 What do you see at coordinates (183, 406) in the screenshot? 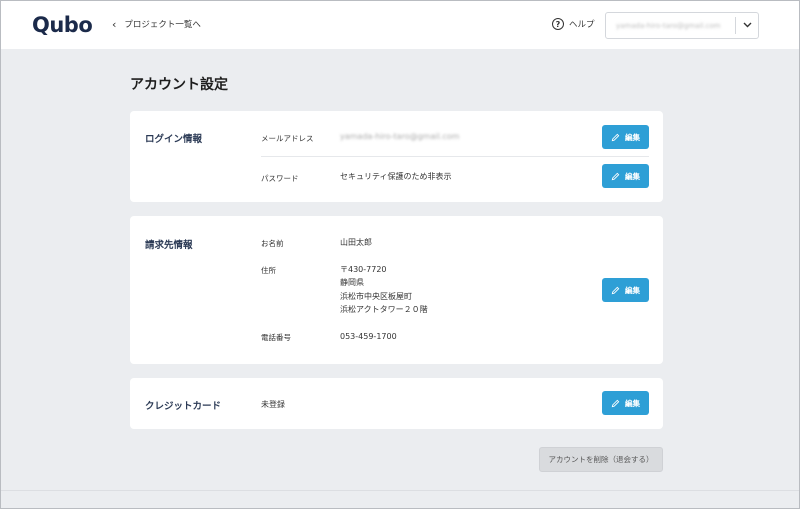
I see `credit-card-title: クレジットカード` at bounding box center [183, 406].